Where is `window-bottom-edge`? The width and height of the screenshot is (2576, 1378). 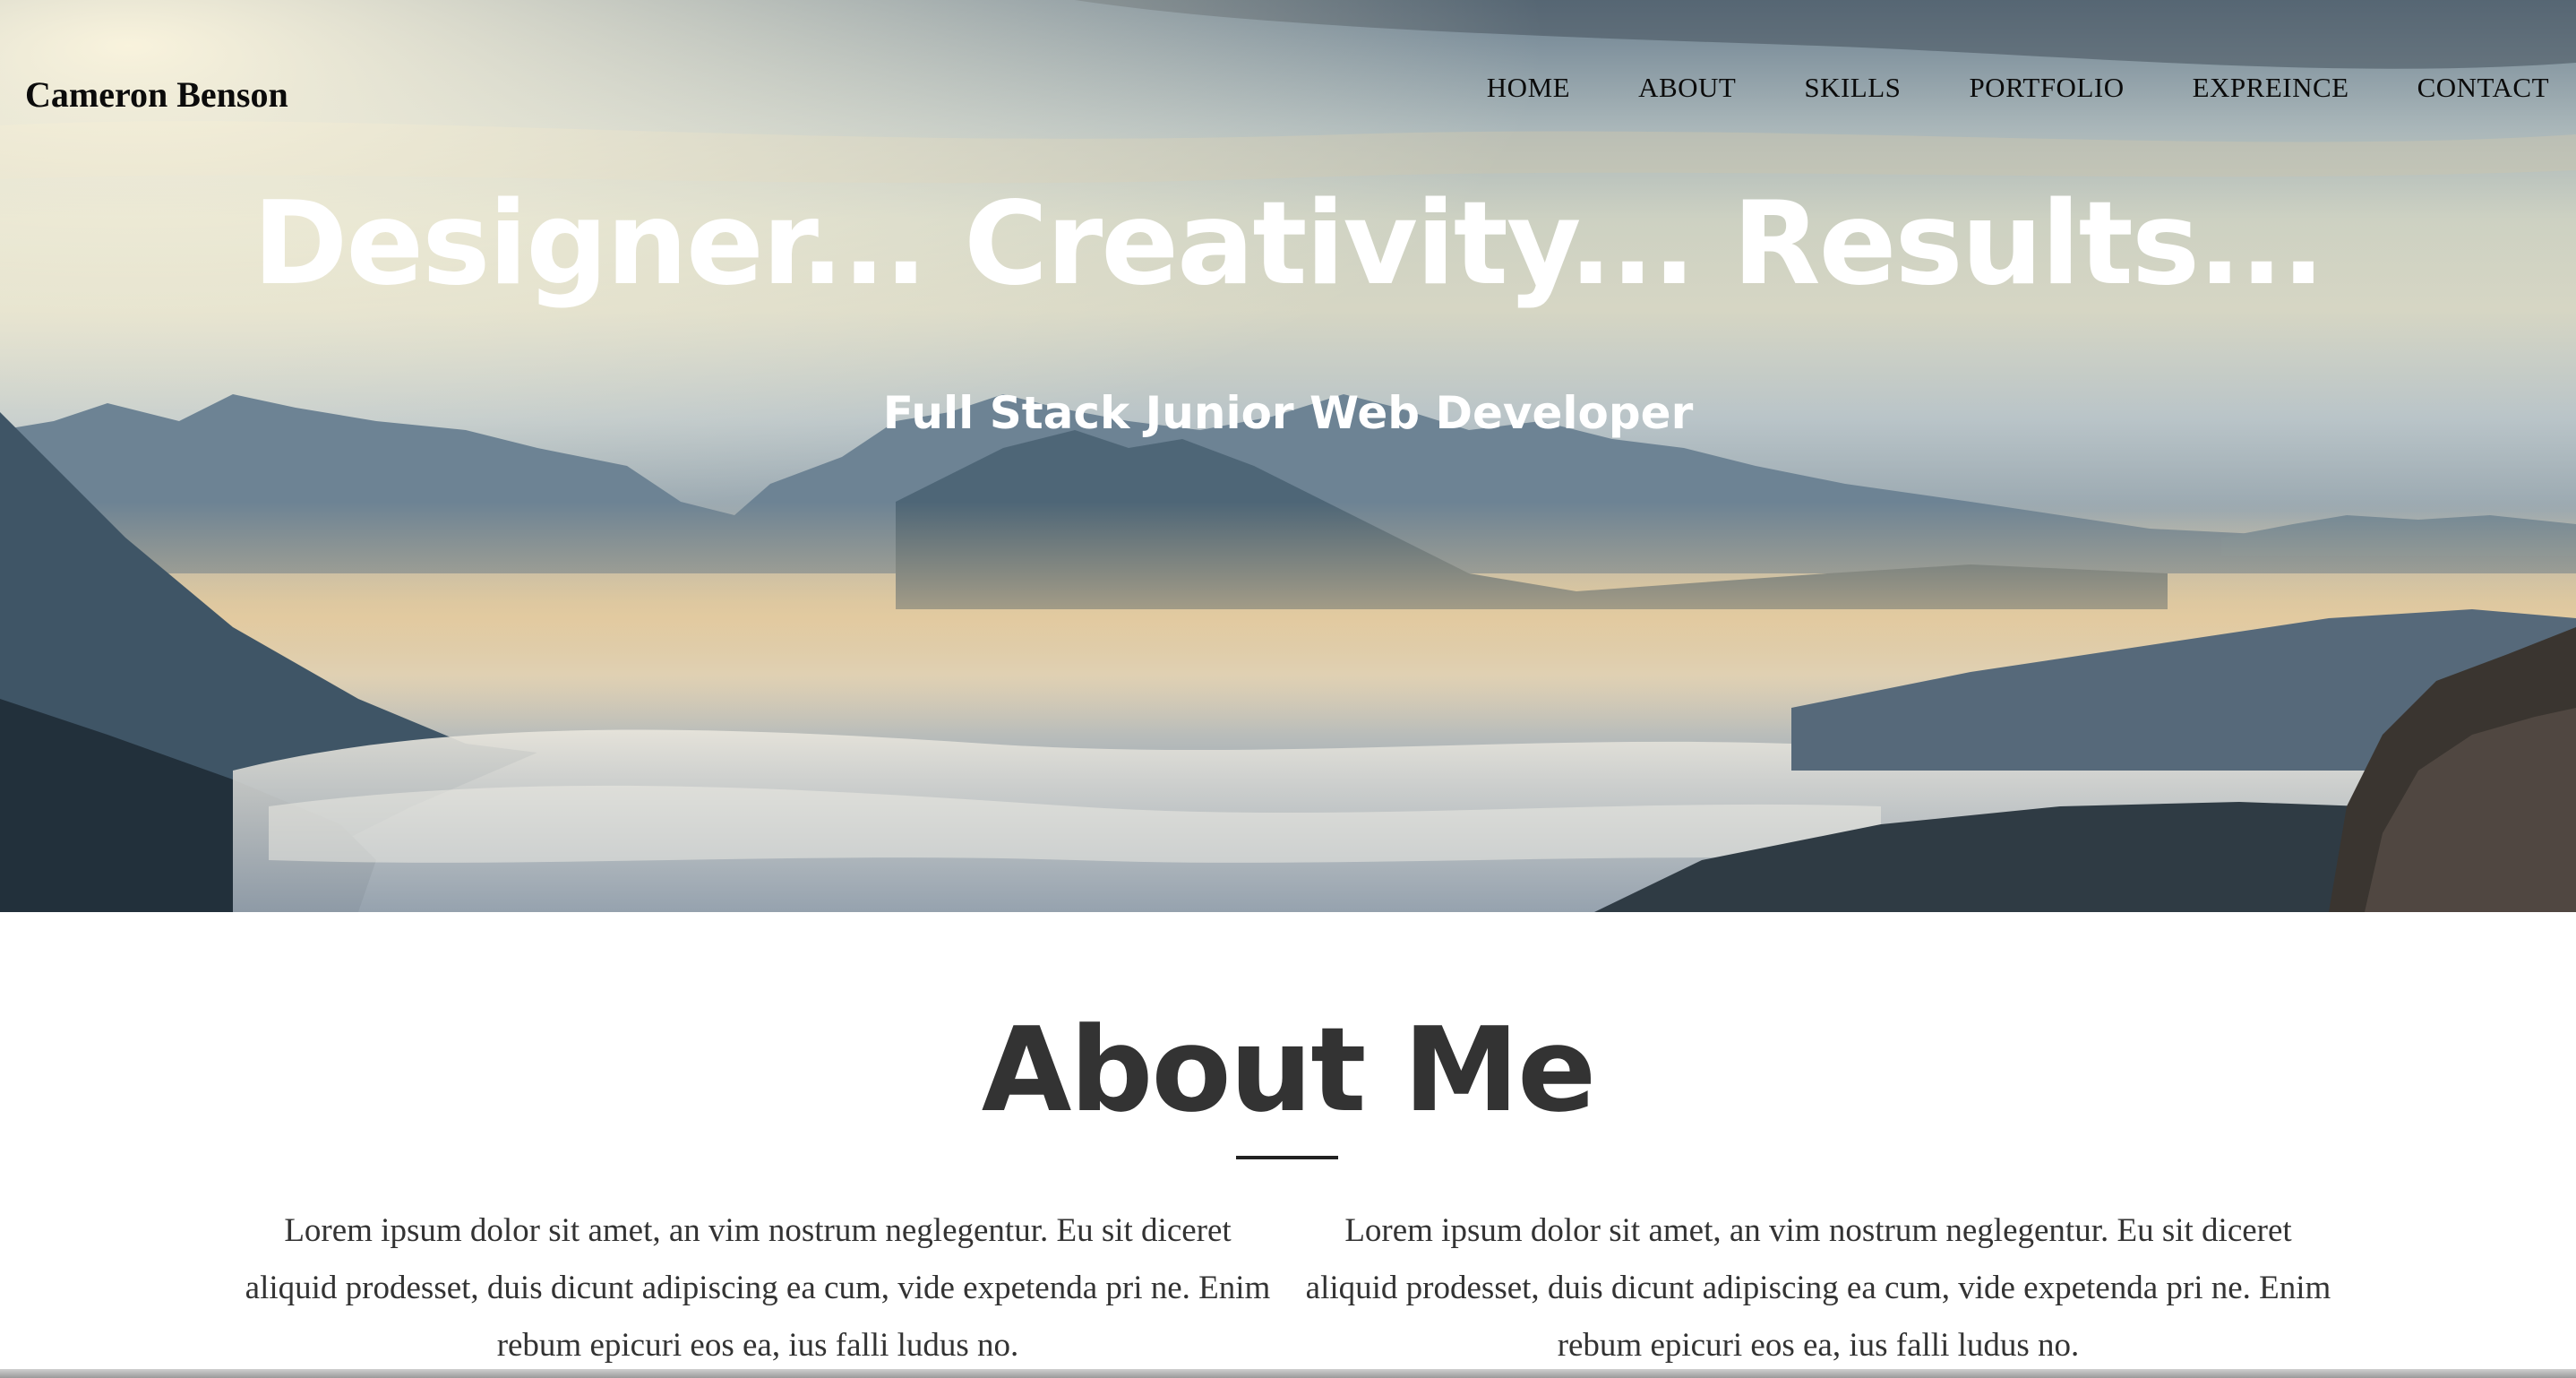
window-bottom-edge is located at coordinates (1288, 1373).